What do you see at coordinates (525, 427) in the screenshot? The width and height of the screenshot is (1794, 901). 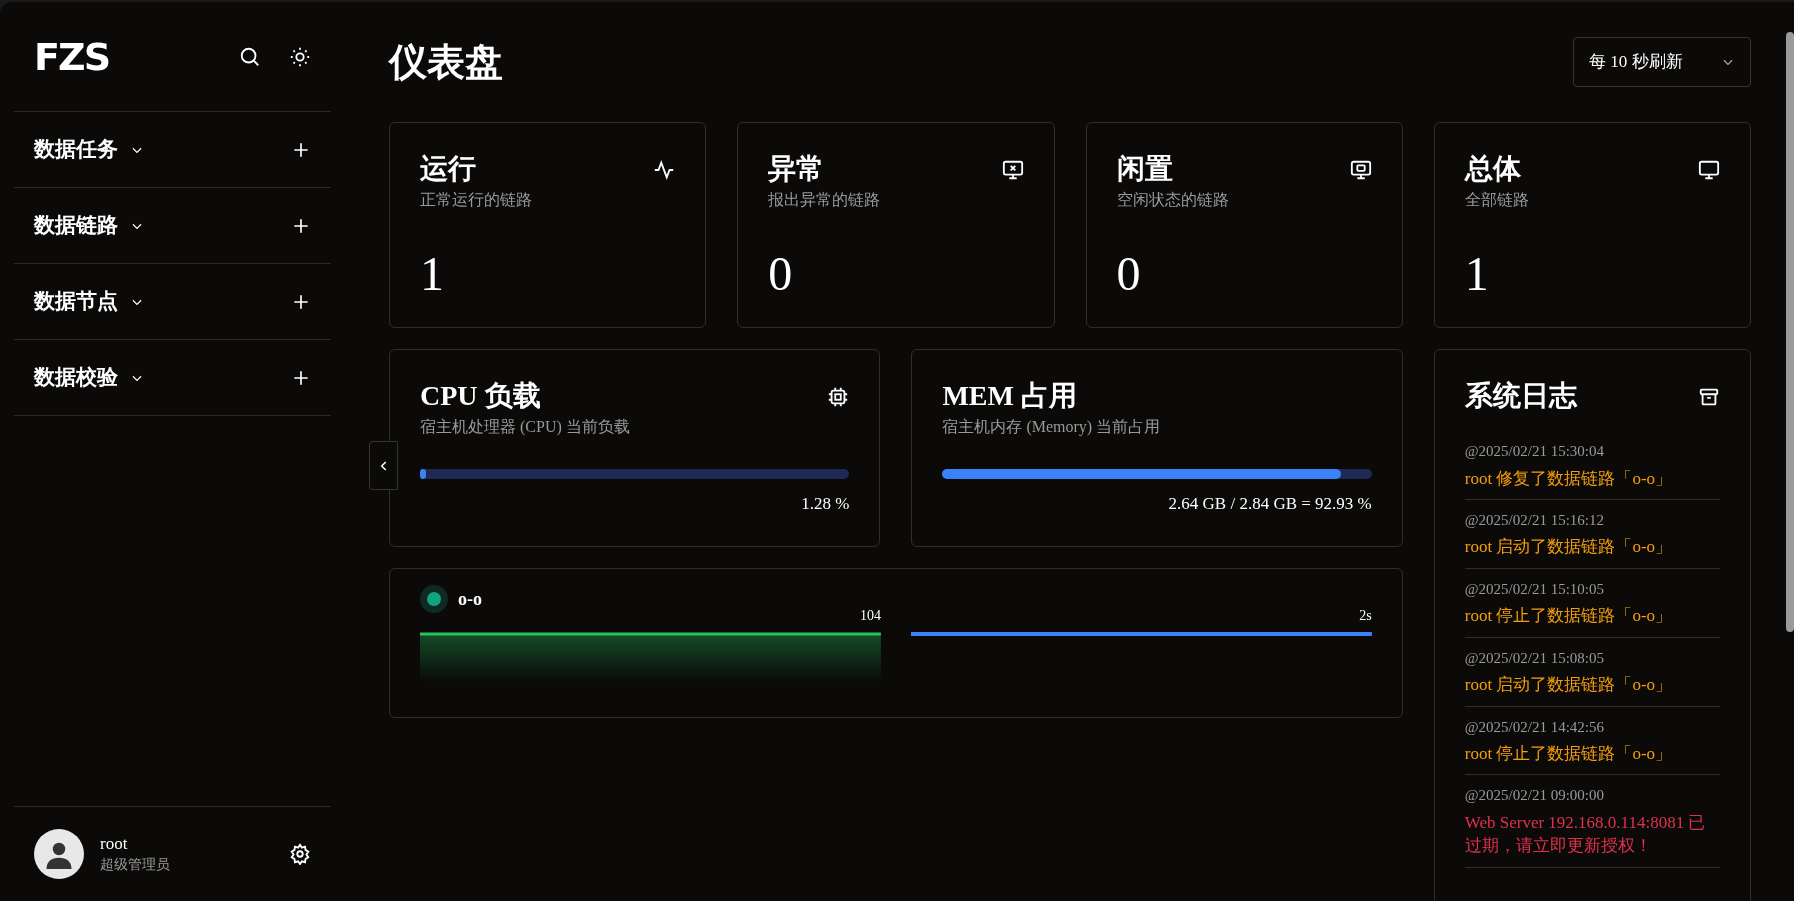 I see `meter-subtitle: 宿主机处理器 (CPU) 当前负载` at bounding box center [525, 427].